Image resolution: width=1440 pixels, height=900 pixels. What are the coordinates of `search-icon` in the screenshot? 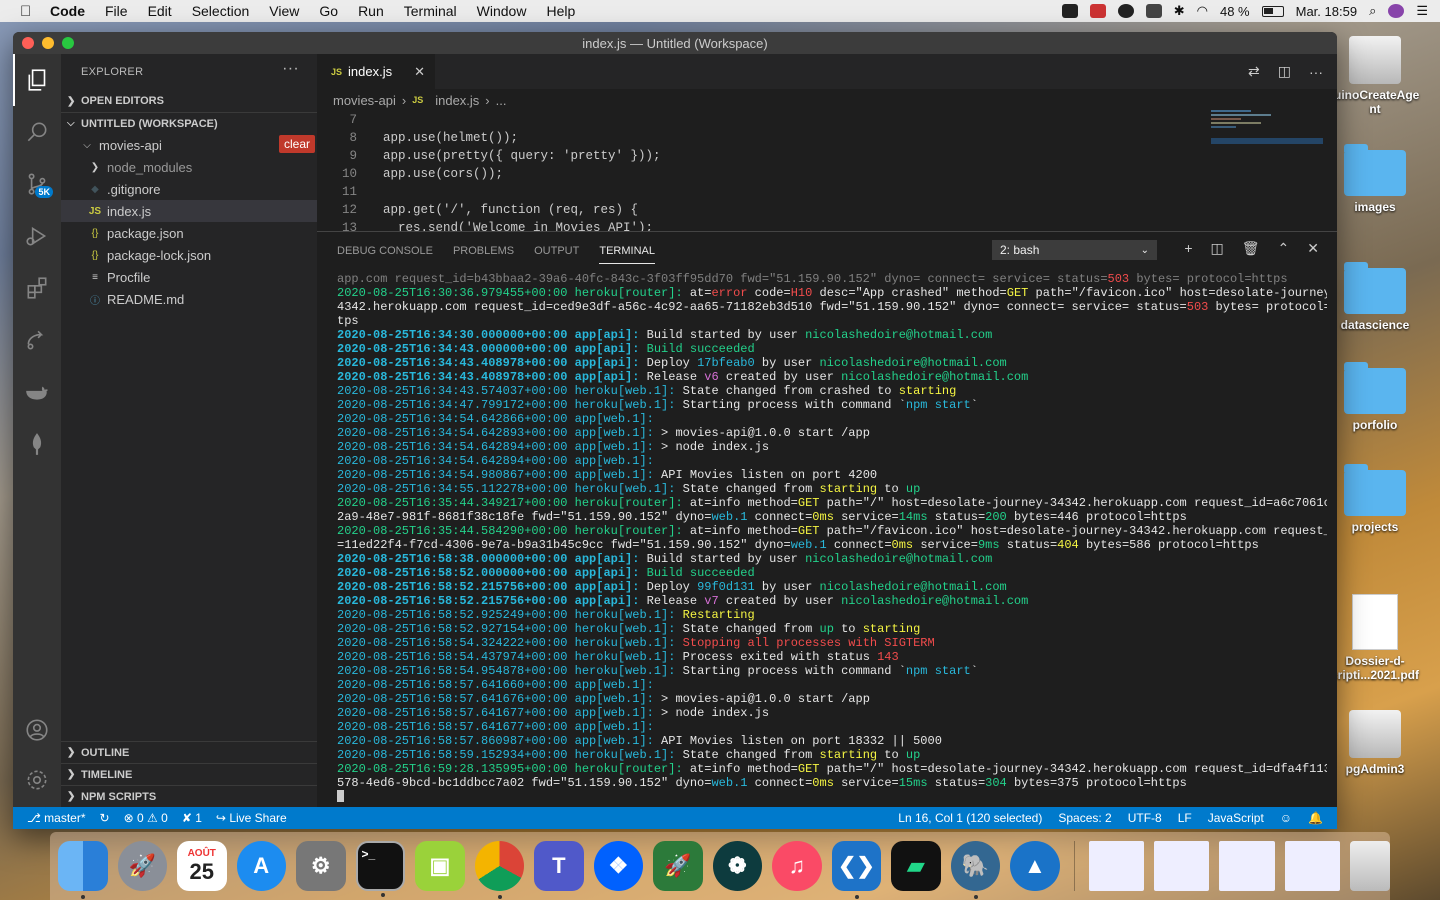 It's located at (37, 132).